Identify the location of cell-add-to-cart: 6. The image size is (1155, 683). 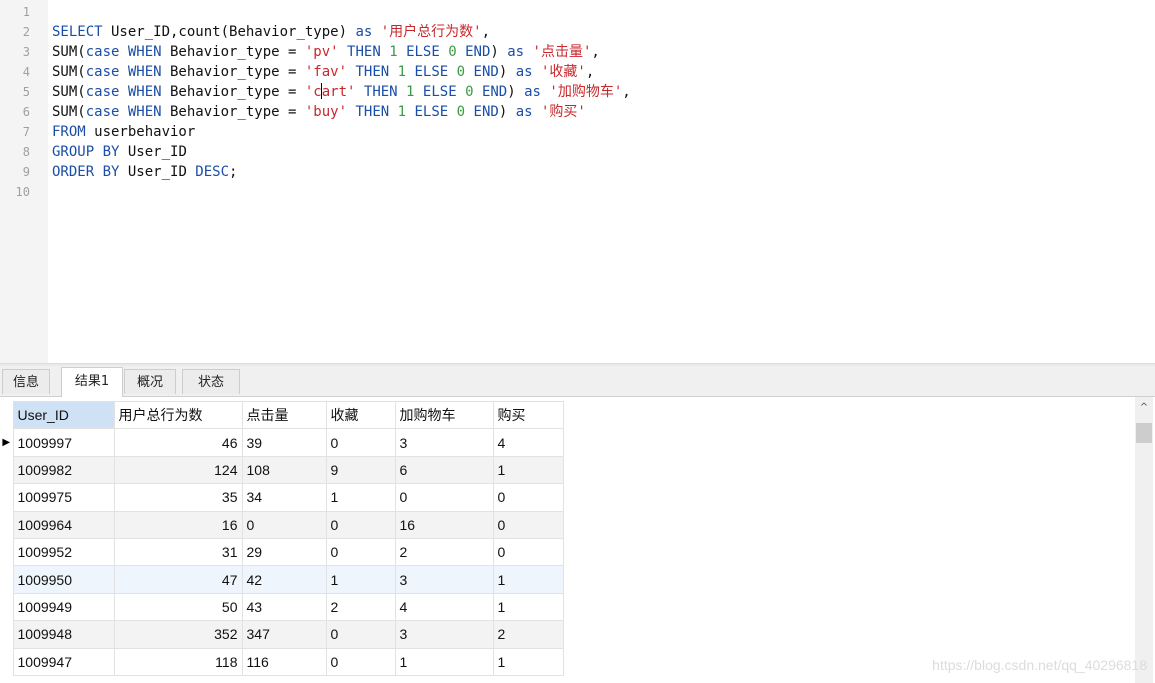
(444, 470).